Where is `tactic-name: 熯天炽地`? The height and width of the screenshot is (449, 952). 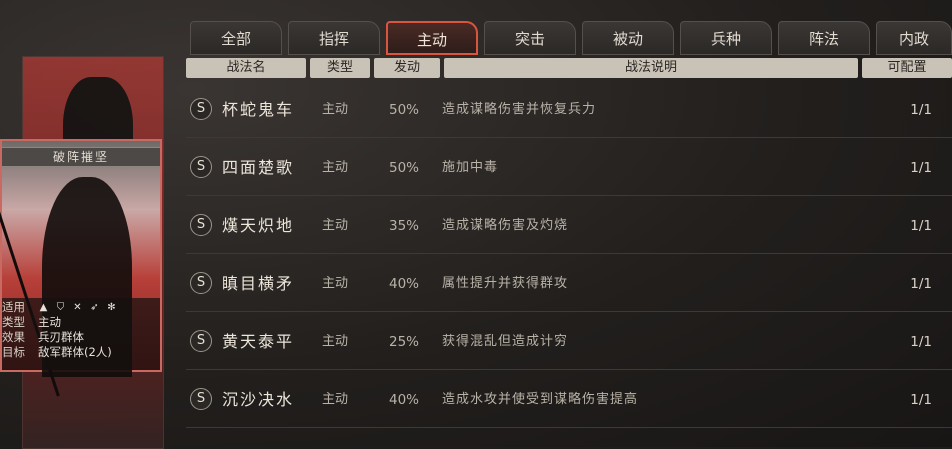 tactic-name: 熯天炽地 is located at coordinates (258, 225).